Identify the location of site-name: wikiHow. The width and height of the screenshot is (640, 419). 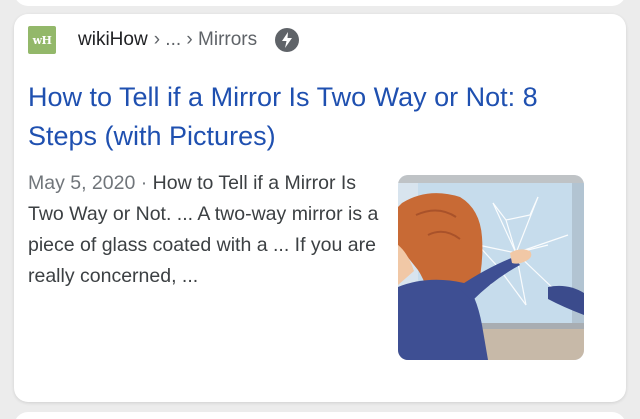
(113, 39).